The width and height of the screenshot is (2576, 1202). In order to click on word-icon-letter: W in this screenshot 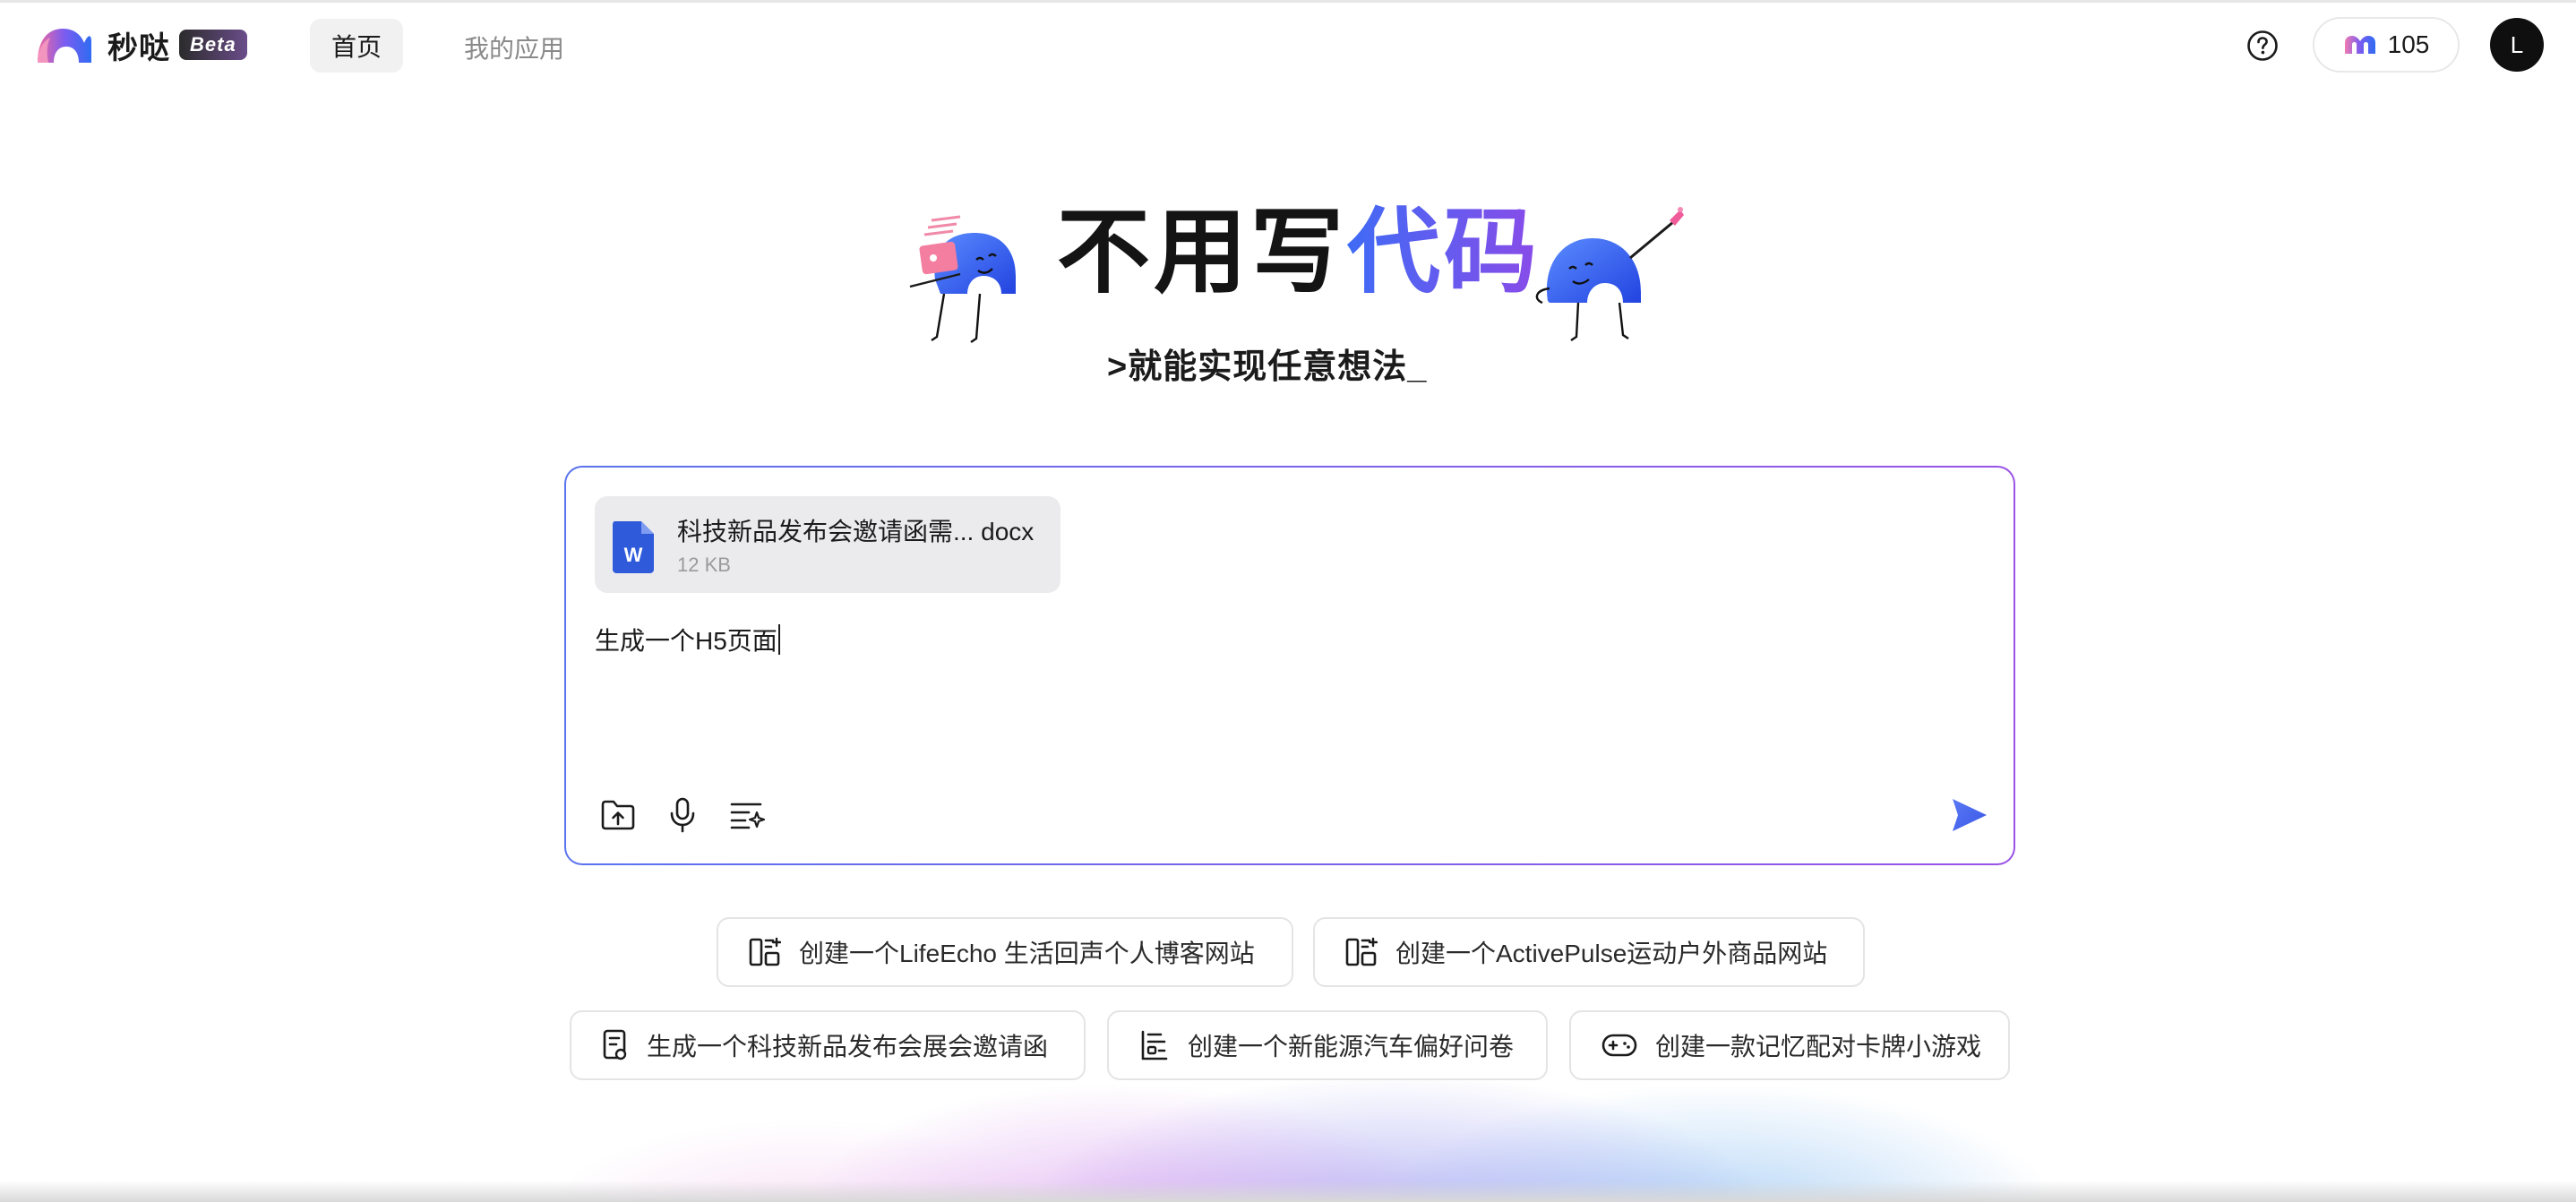, I will do `click(633, 555)`.